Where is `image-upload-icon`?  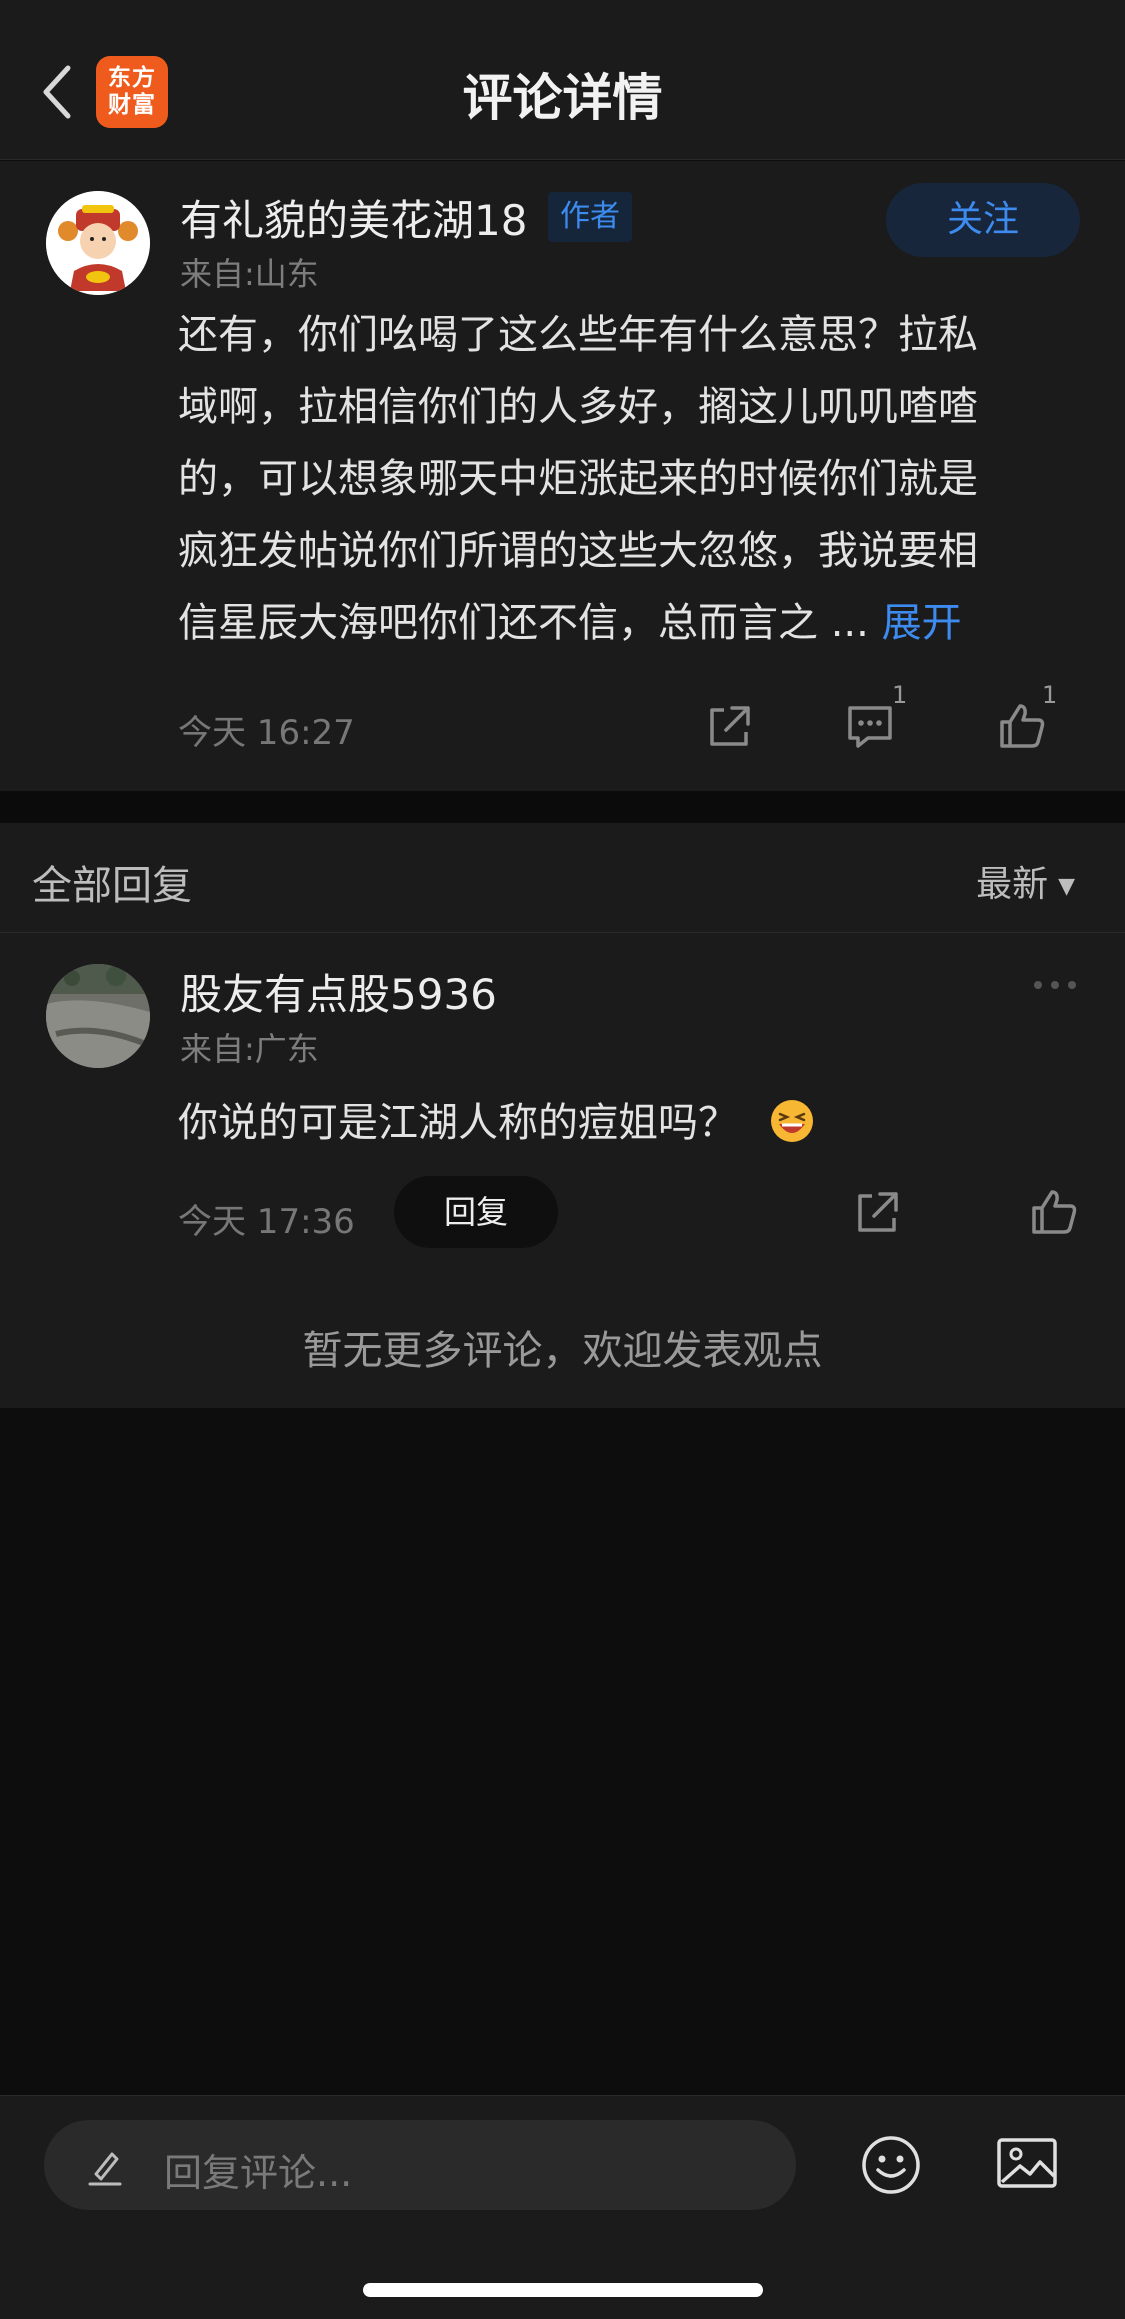
image-upload-icon is located at coordinates (1027, 2164).